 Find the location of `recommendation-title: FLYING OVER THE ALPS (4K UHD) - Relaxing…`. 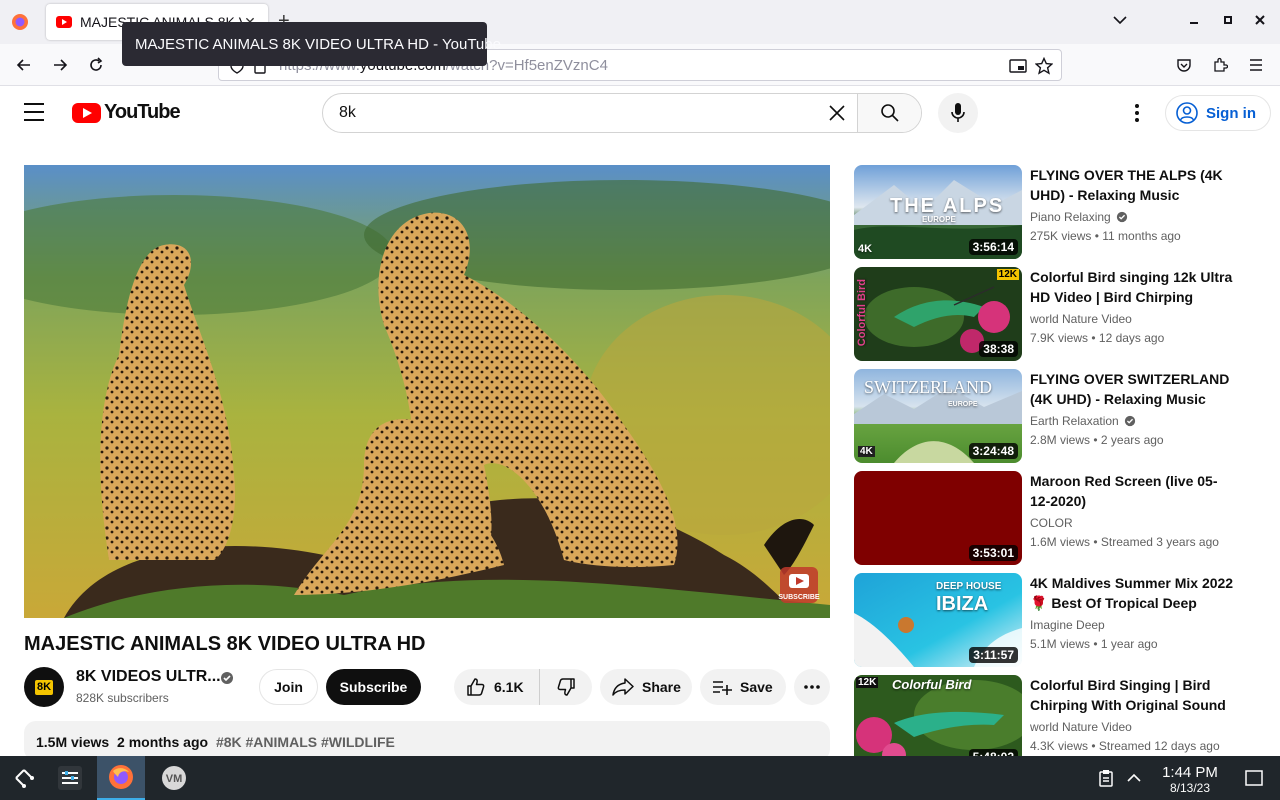

recommendation-title: FLYING OVER THE ALPS (4K UHD) - Relaxing… is located at coordinates (1132, 185).